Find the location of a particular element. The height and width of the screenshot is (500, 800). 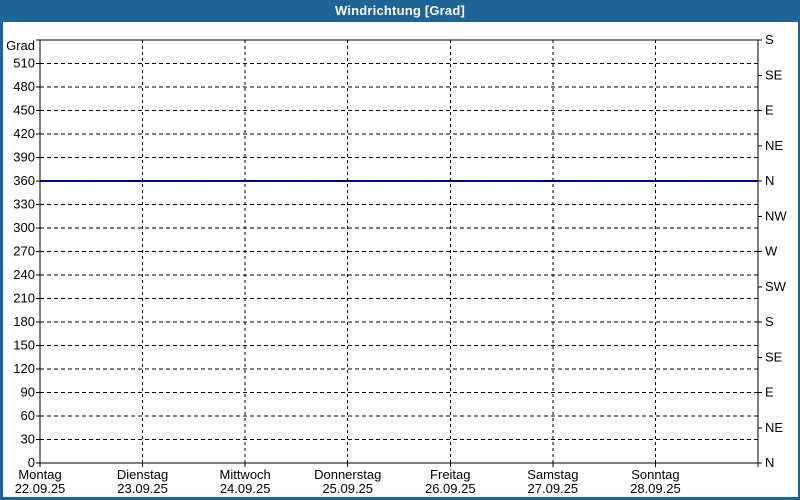

y-tick-label-right: SW is located at coordinates (776, 286).